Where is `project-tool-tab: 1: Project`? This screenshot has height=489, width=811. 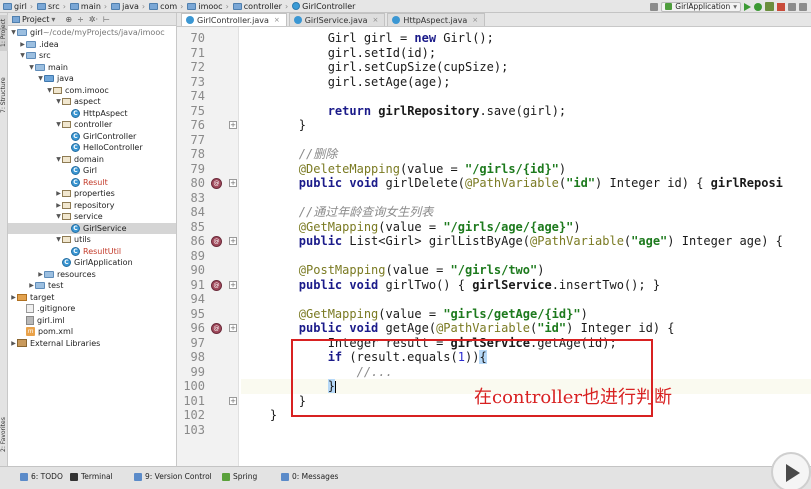
project-tool-tab: 1: Project is located at coordinates (4, 33).